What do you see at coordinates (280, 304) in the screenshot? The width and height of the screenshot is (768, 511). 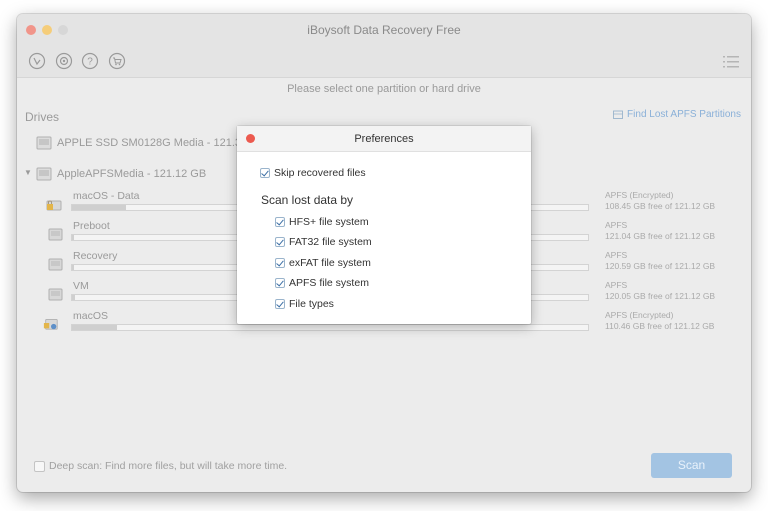 I see `file-types-checkbox` at bounding box center [280, 304].